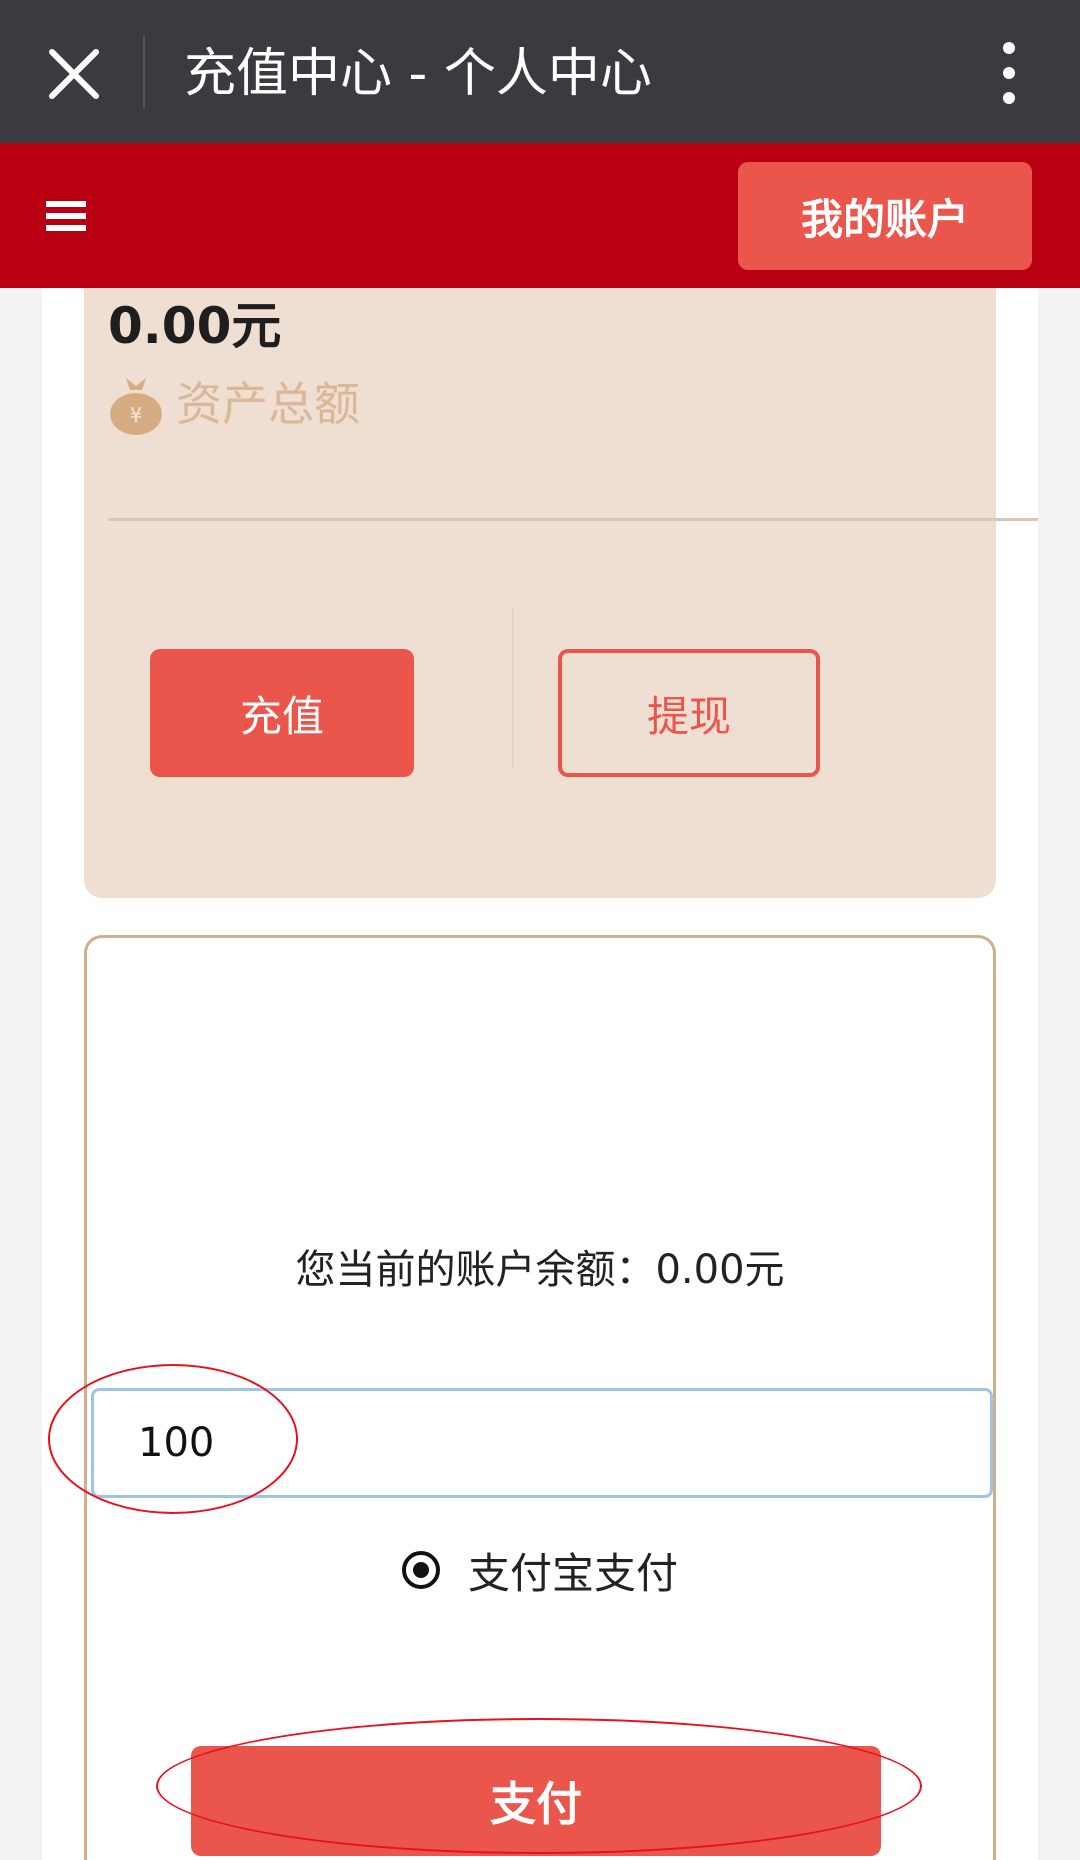 The height and width of the screenshot is (1860, 1080). What do you see at coordinates (536, 1801) in the screenshot?
I see `pay-button: 支付` at bounding box center [536, 1801].